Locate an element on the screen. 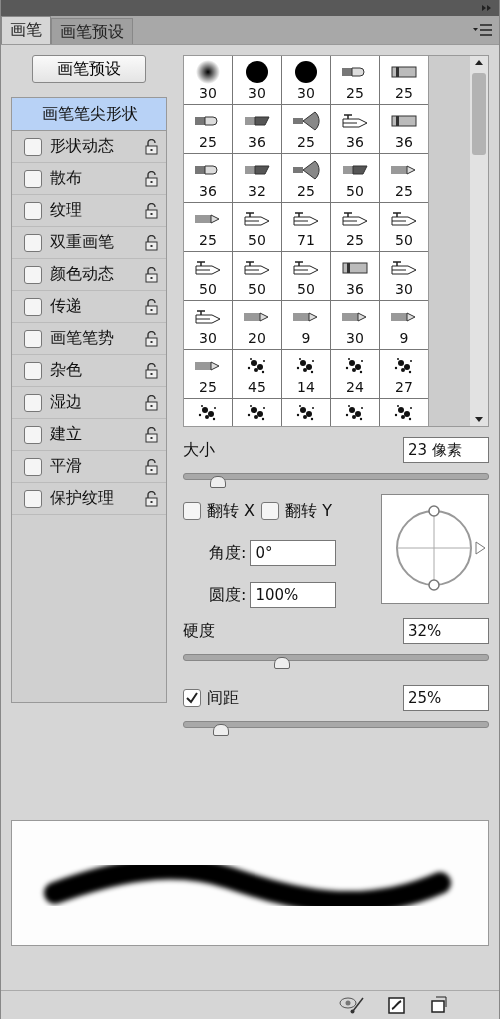 The width and height of the screenshot is (500, 1019). option-label: 建立 is located at coordinates (93, 434).